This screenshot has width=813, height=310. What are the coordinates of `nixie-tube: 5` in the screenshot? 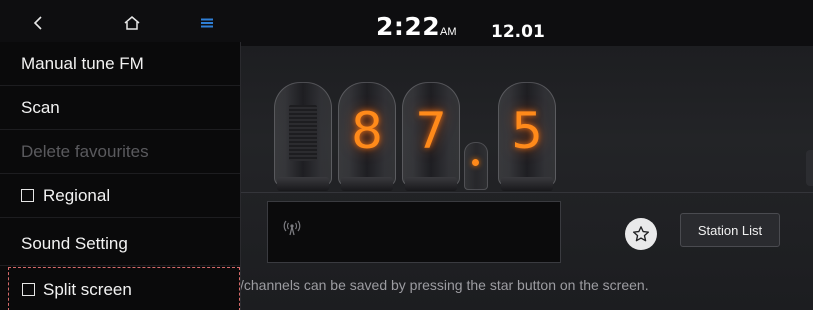 It's located at (527, 136).